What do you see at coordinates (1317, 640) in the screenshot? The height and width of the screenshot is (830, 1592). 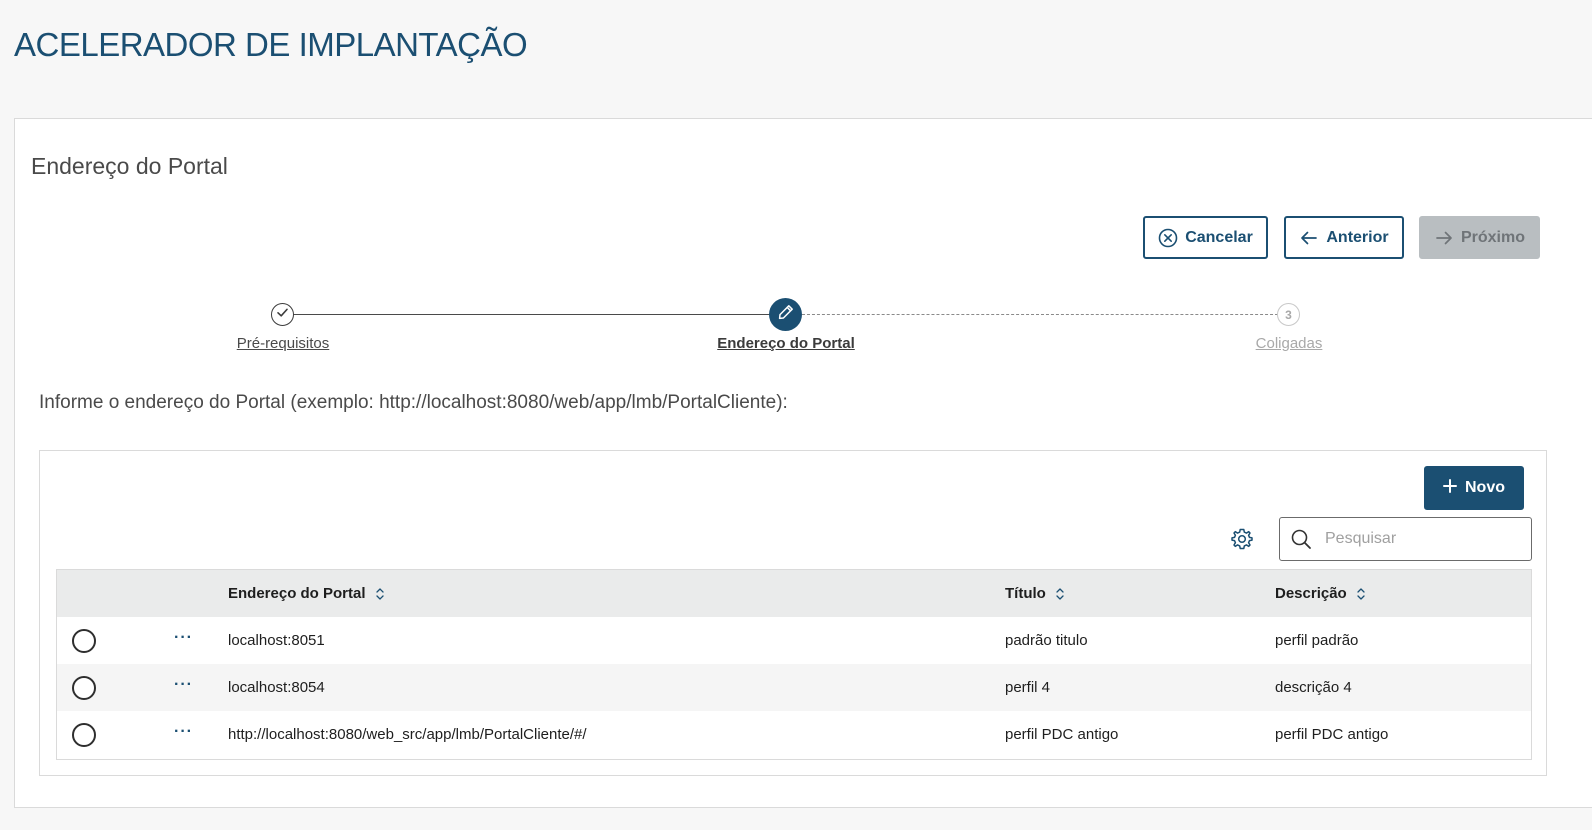 I see `cell-description: perfil padrão` at bounding box center [1317, 640].